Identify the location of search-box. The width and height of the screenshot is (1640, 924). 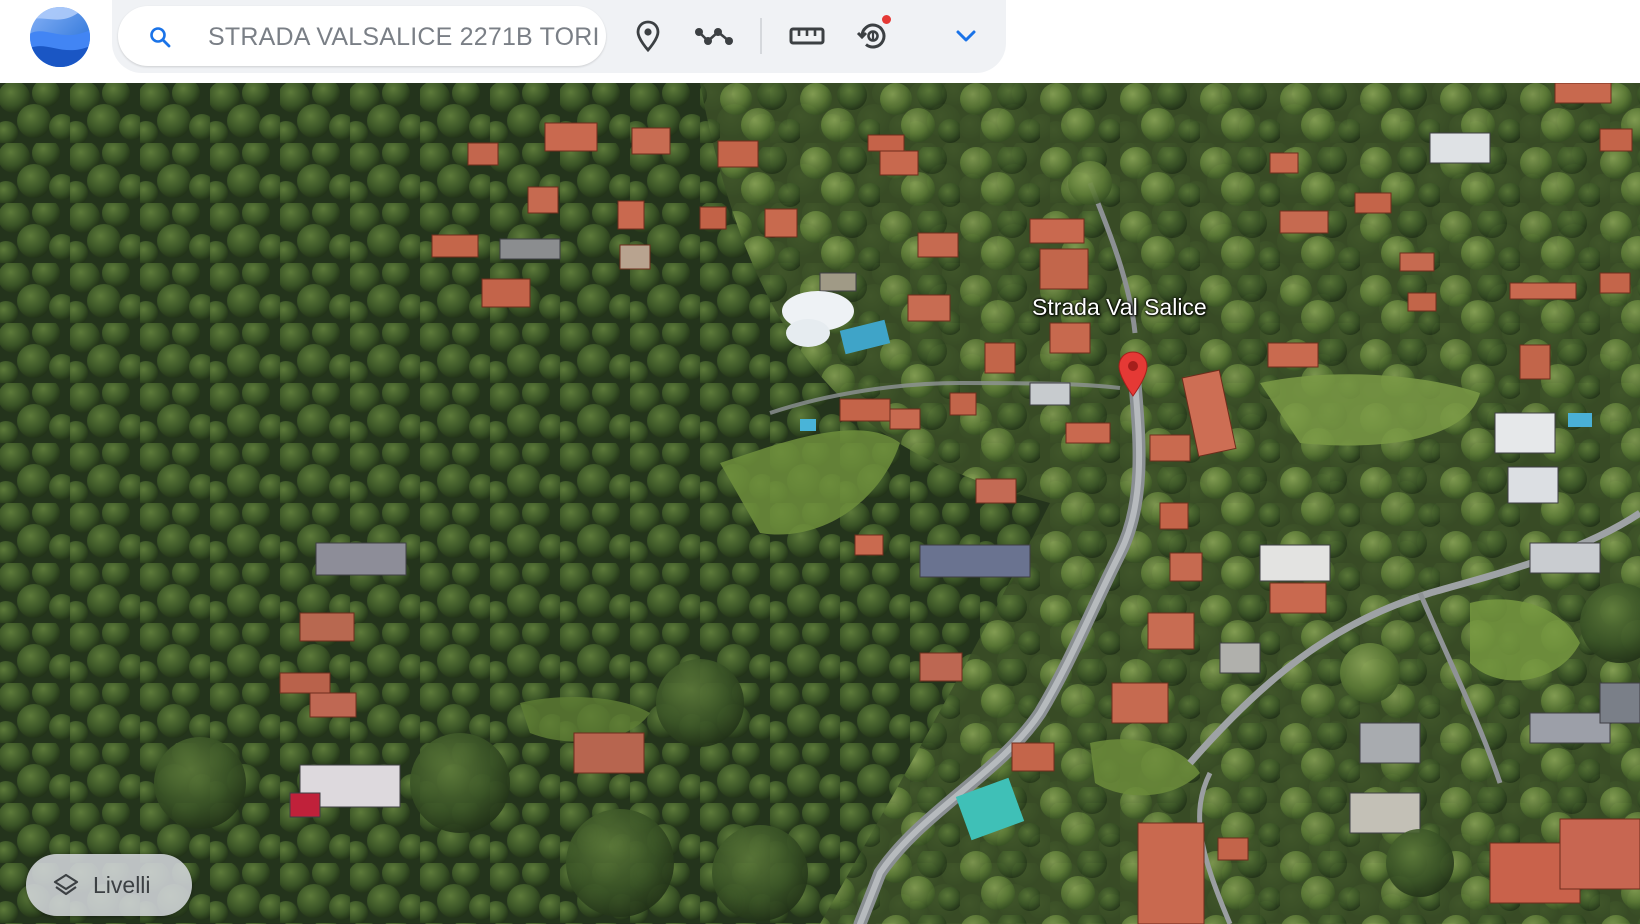
(362, 36).